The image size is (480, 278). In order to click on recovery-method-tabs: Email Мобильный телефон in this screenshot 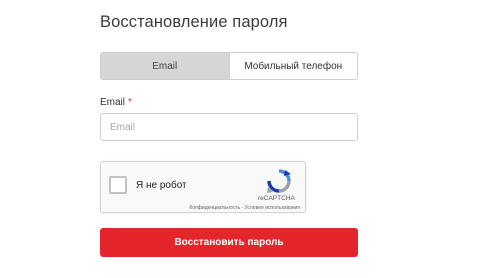, I will do `click(229, 66)`.